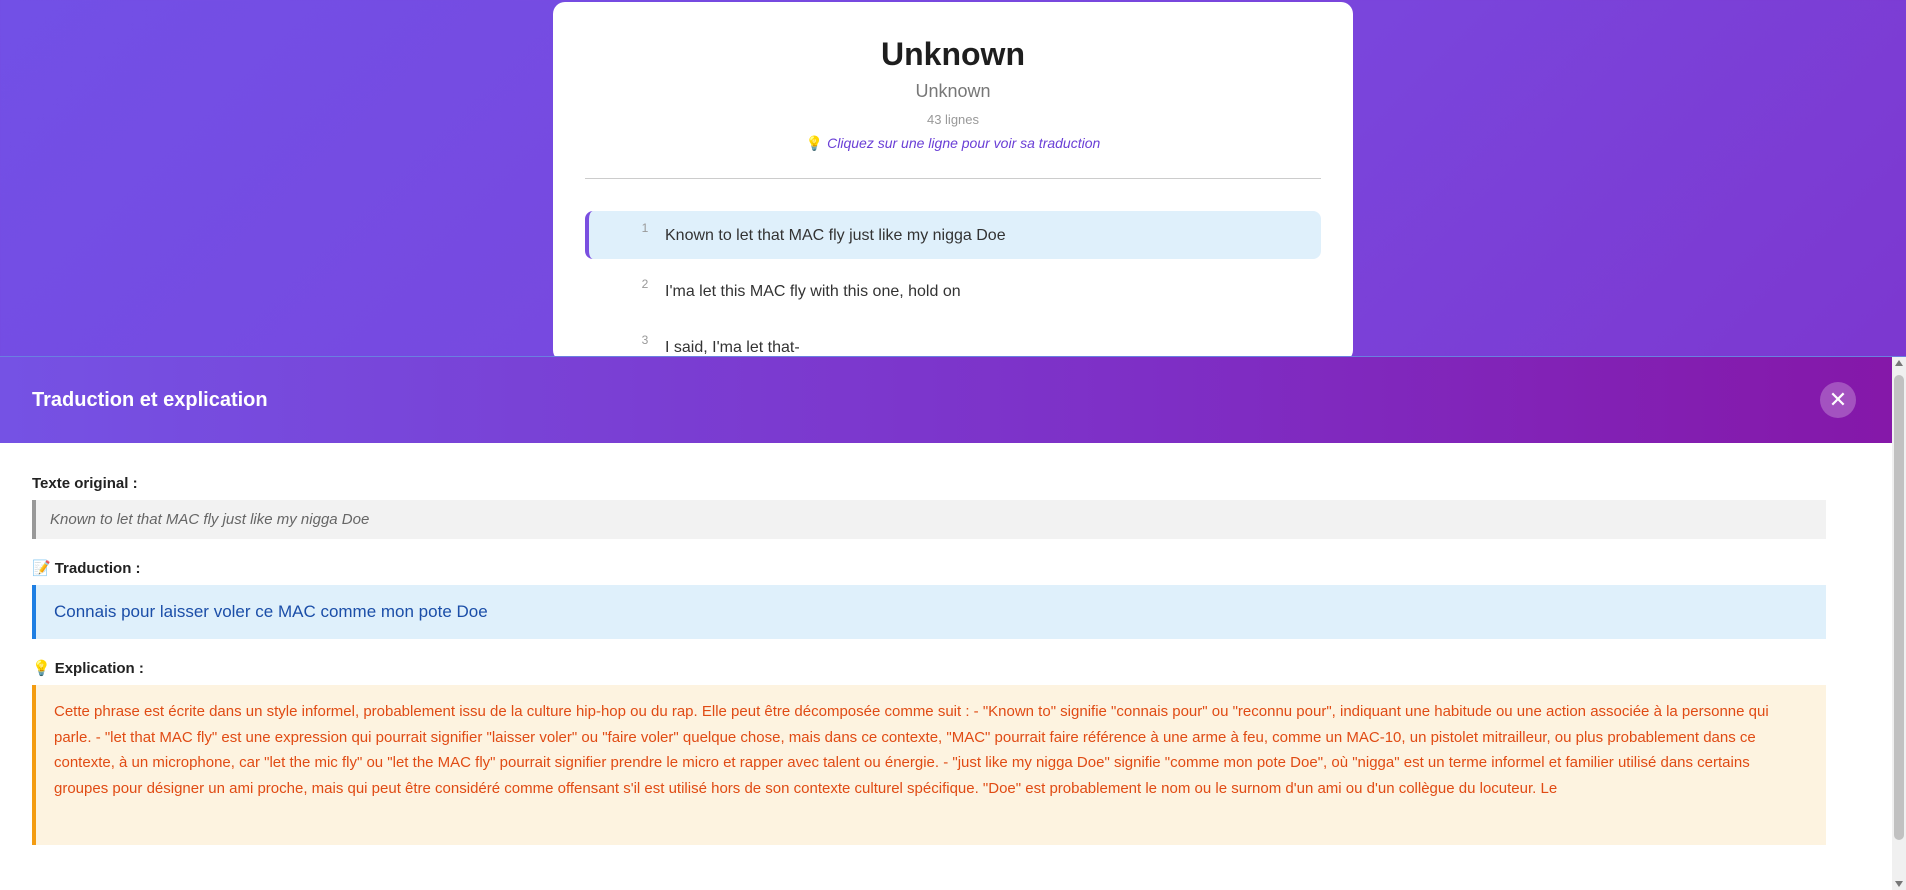 The height and width of the screenshot is (890, 1906). What do you see at coordinates (645, 284) in the screenshot?
I see `line-number: 2` at bounding box center [645, 284].